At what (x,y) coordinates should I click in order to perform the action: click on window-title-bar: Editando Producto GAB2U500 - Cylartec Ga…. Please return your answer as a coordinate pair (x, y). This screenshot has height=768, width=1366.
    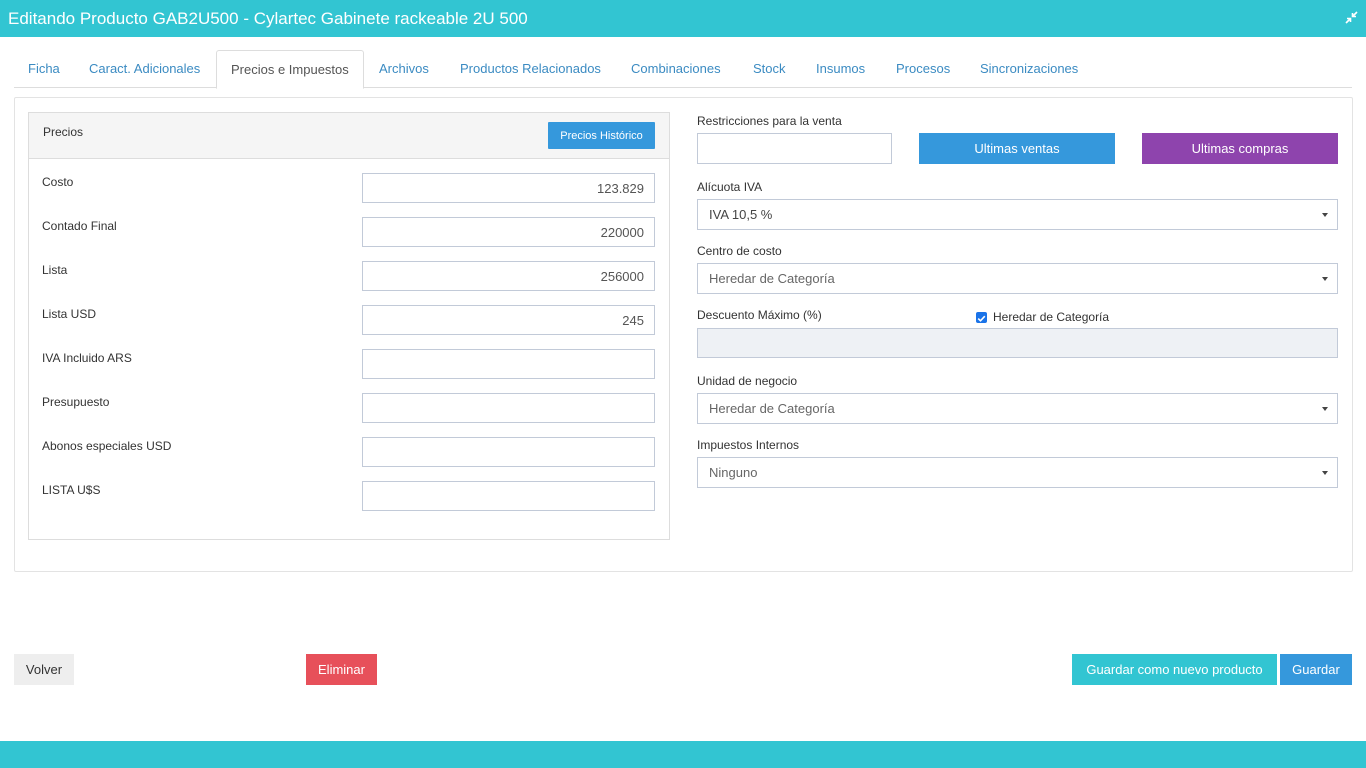
    Looking at the image, I should click on (683, 18).